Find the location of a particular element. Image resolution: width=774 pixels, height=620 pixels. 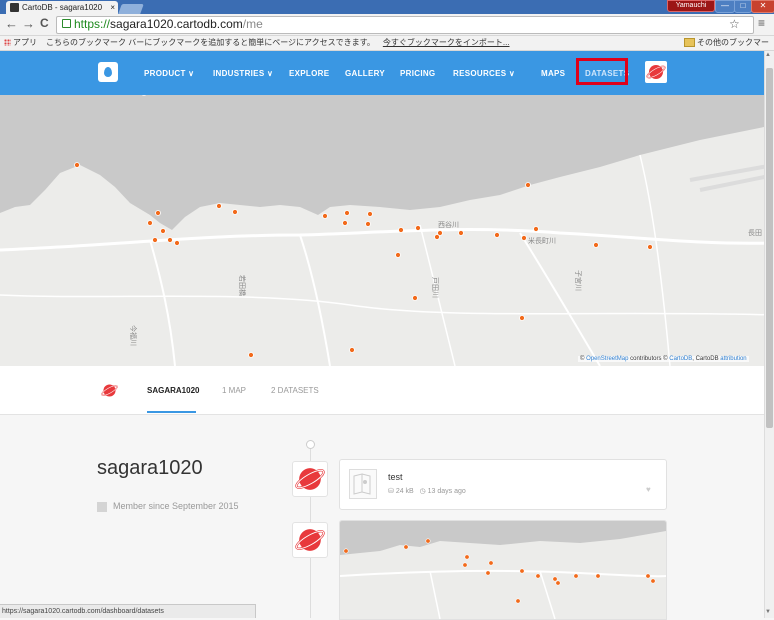

url-host: sagara1020.cartodb.com is located at coordinates (176, 24).